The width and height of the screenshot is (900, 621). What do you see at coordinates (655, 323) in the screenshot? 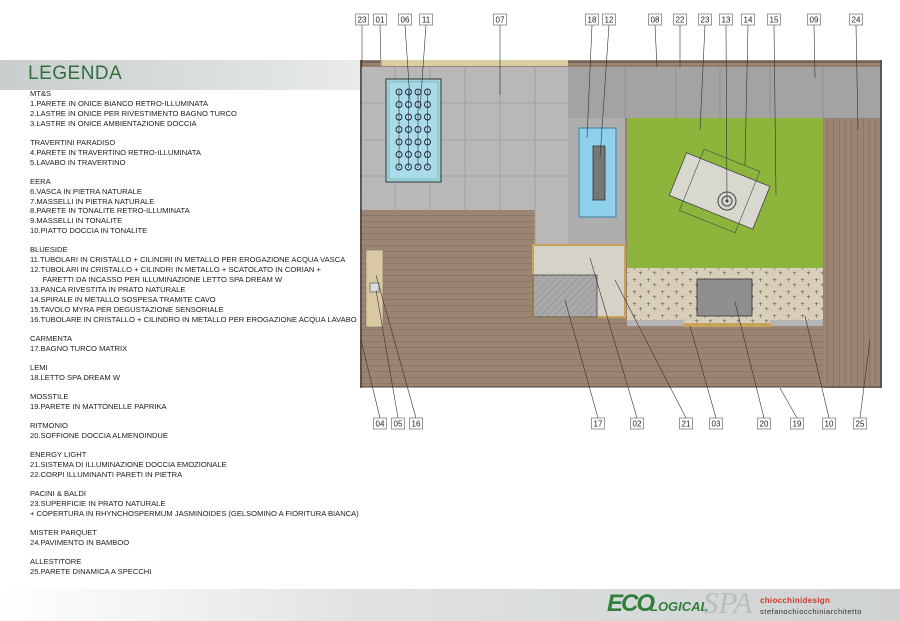
I see `shower-edge-left` at bounding box center [655, 323].